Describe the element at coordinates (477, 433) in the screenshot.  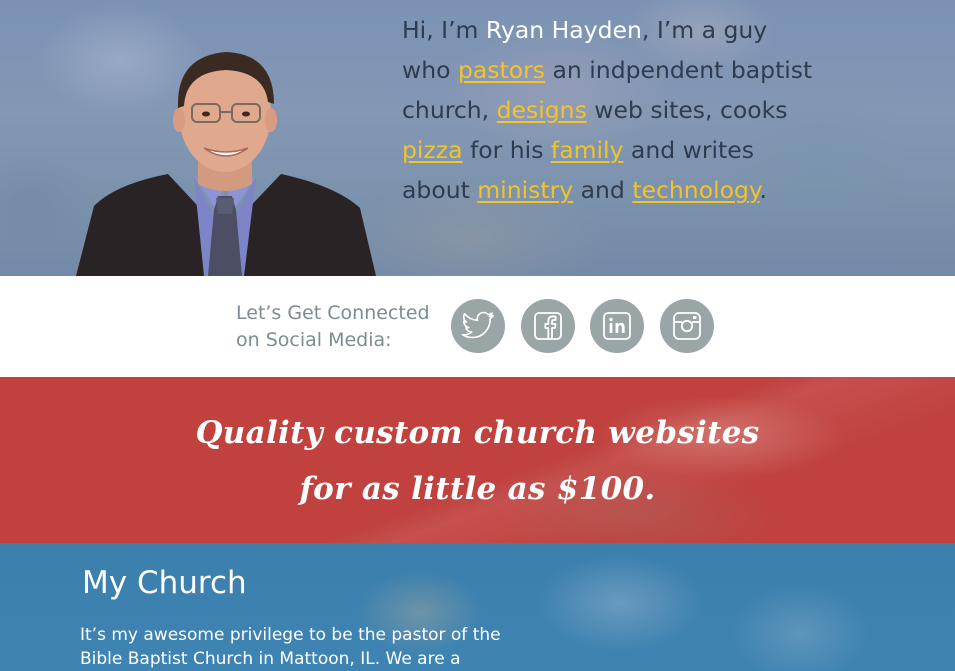
I see `promo-line-1: Quality custom church websites` at that location.